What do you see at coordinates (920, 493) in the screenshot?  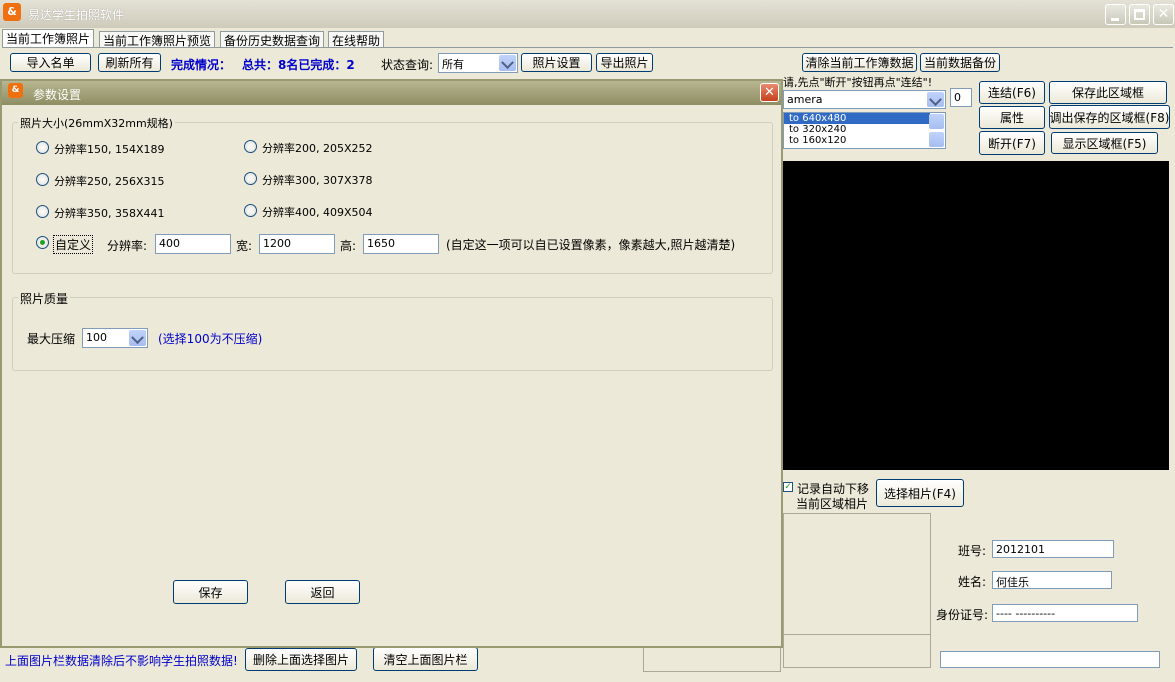 I see `select-photo-button: 选择相片(F4)` at bounding box center [920, 493].